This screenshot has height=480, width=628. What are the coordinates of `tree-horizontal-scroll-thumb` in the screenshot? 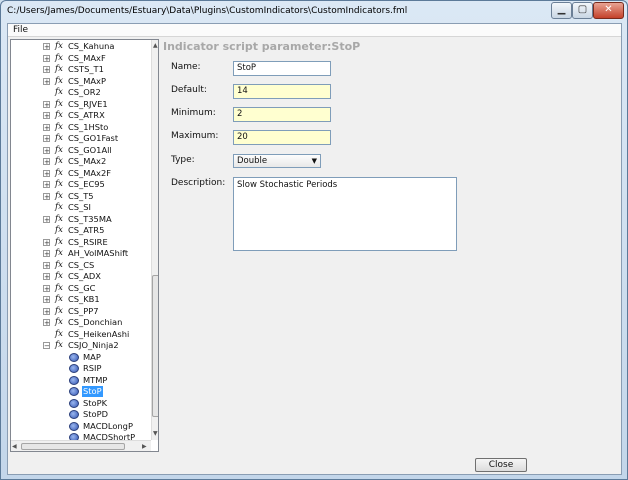 It's located at (73, 446).